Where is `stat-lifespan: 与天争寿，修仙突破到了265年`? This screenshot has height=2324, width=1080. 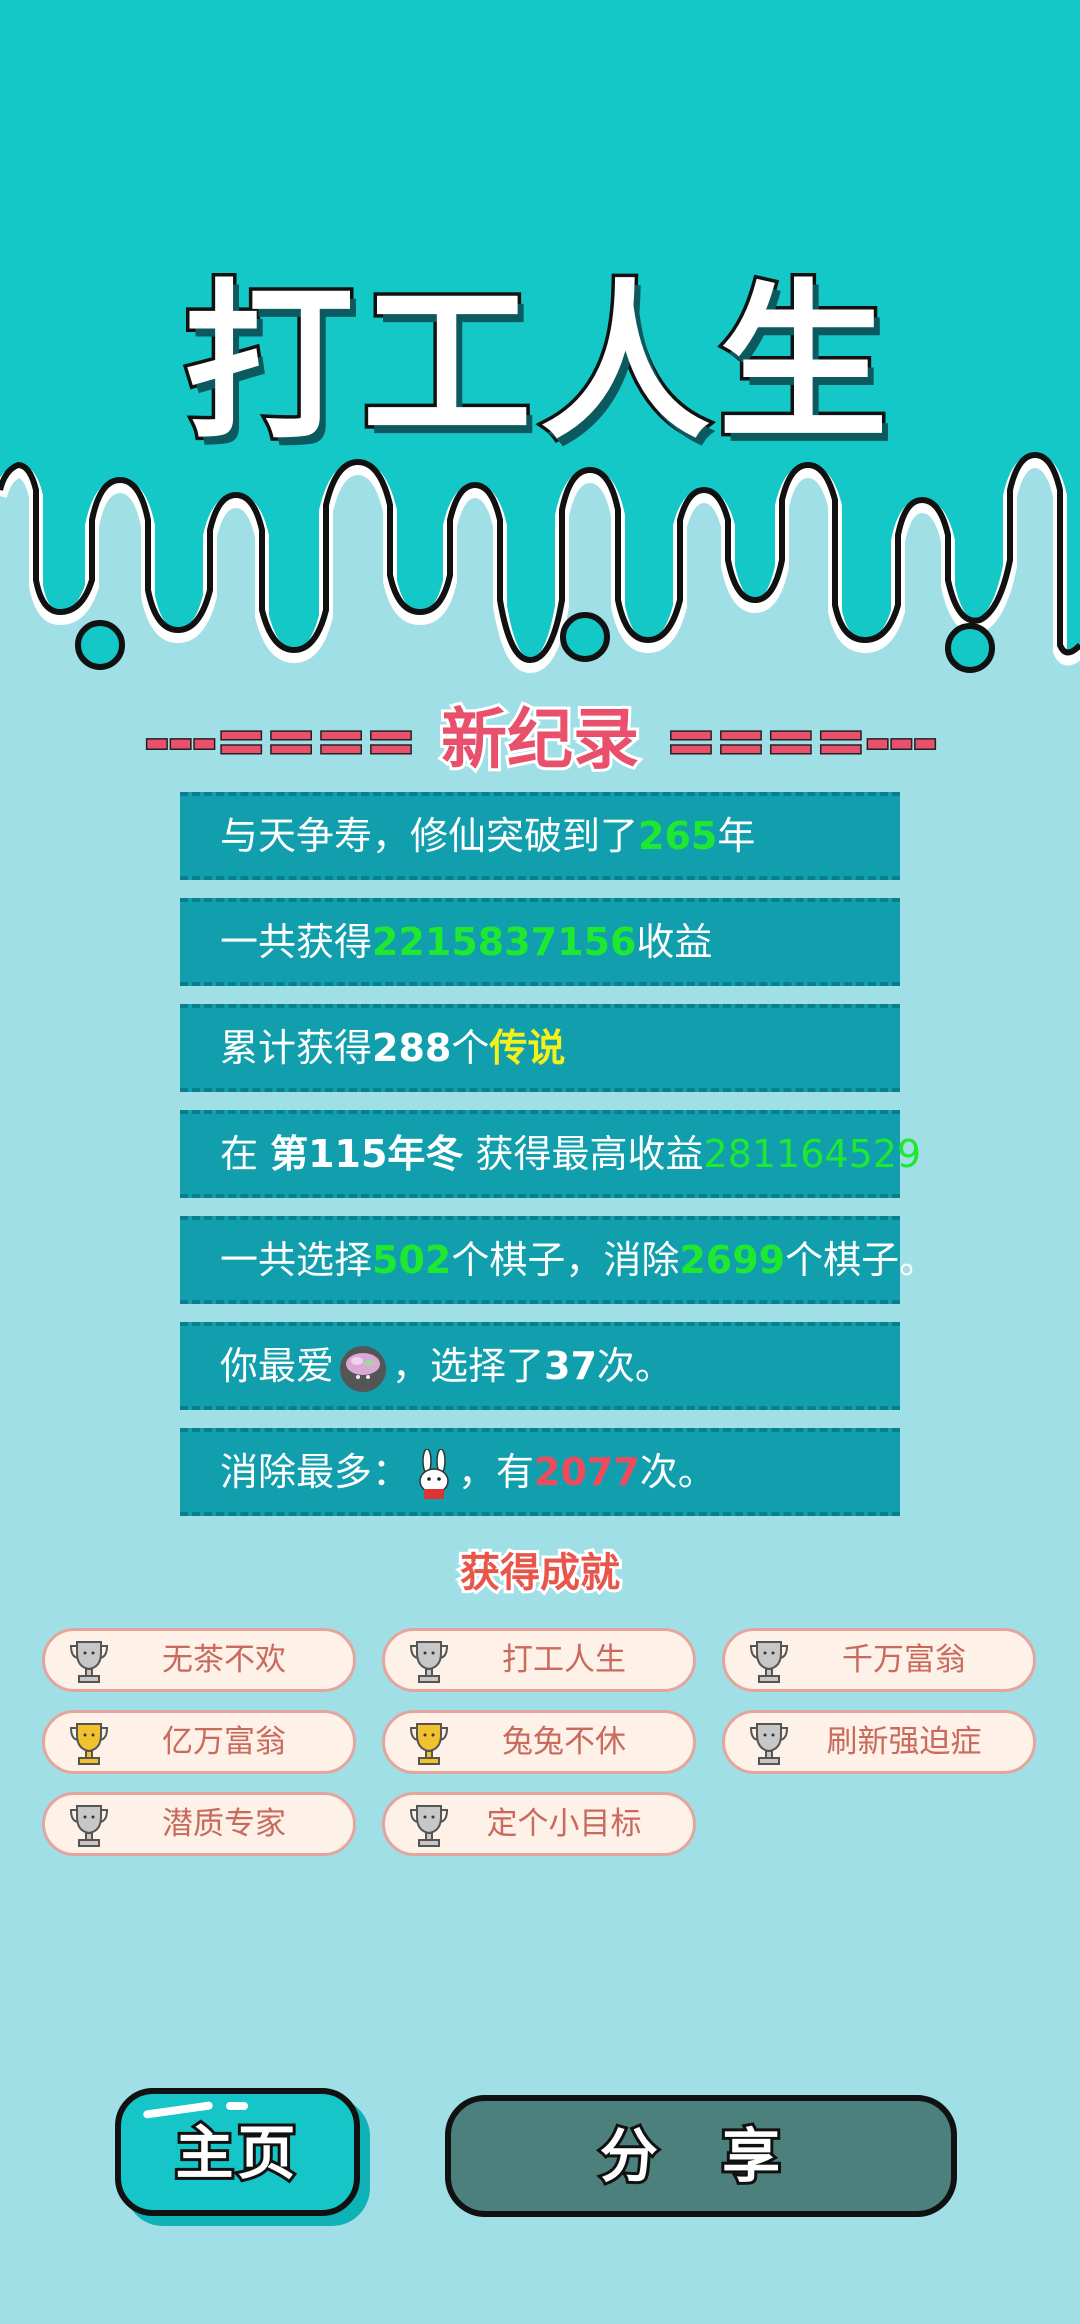
stat-lifespan: 与天争寿，修仙突破到了265年 is located at coordinates (540, 836).